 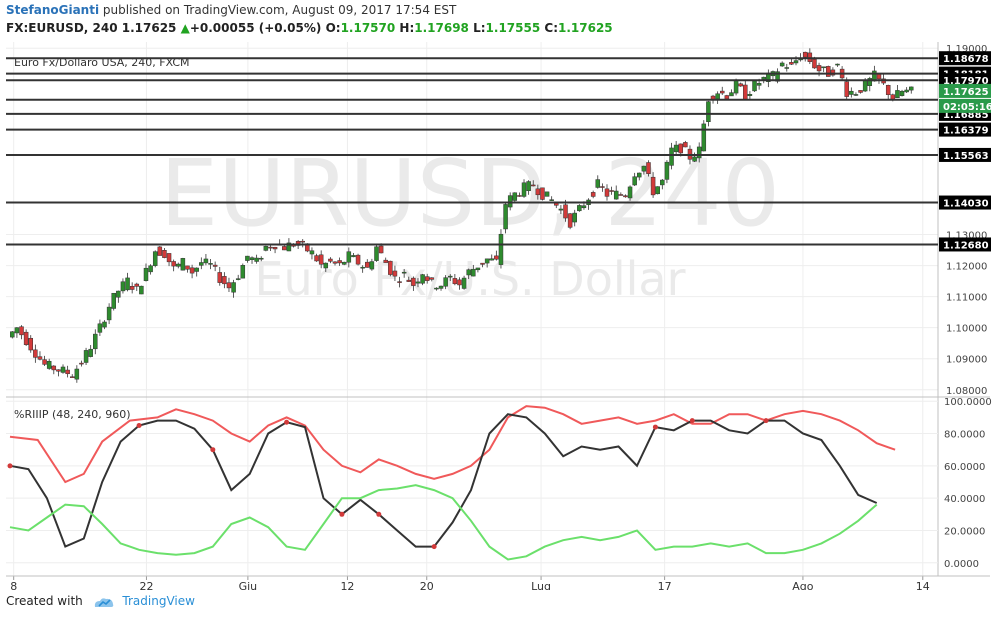 I want to click on level-label: 1.18678, so click(x=966, y=59).